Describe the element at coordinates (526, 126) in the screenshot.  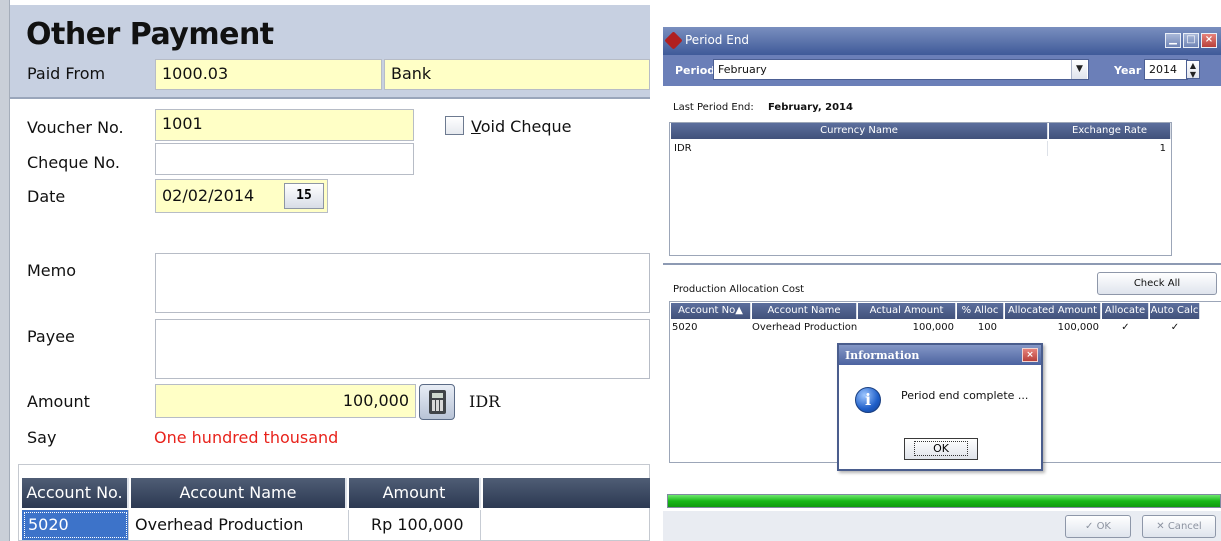
I see `void-cheque-rest: oid Cheque` at that location.